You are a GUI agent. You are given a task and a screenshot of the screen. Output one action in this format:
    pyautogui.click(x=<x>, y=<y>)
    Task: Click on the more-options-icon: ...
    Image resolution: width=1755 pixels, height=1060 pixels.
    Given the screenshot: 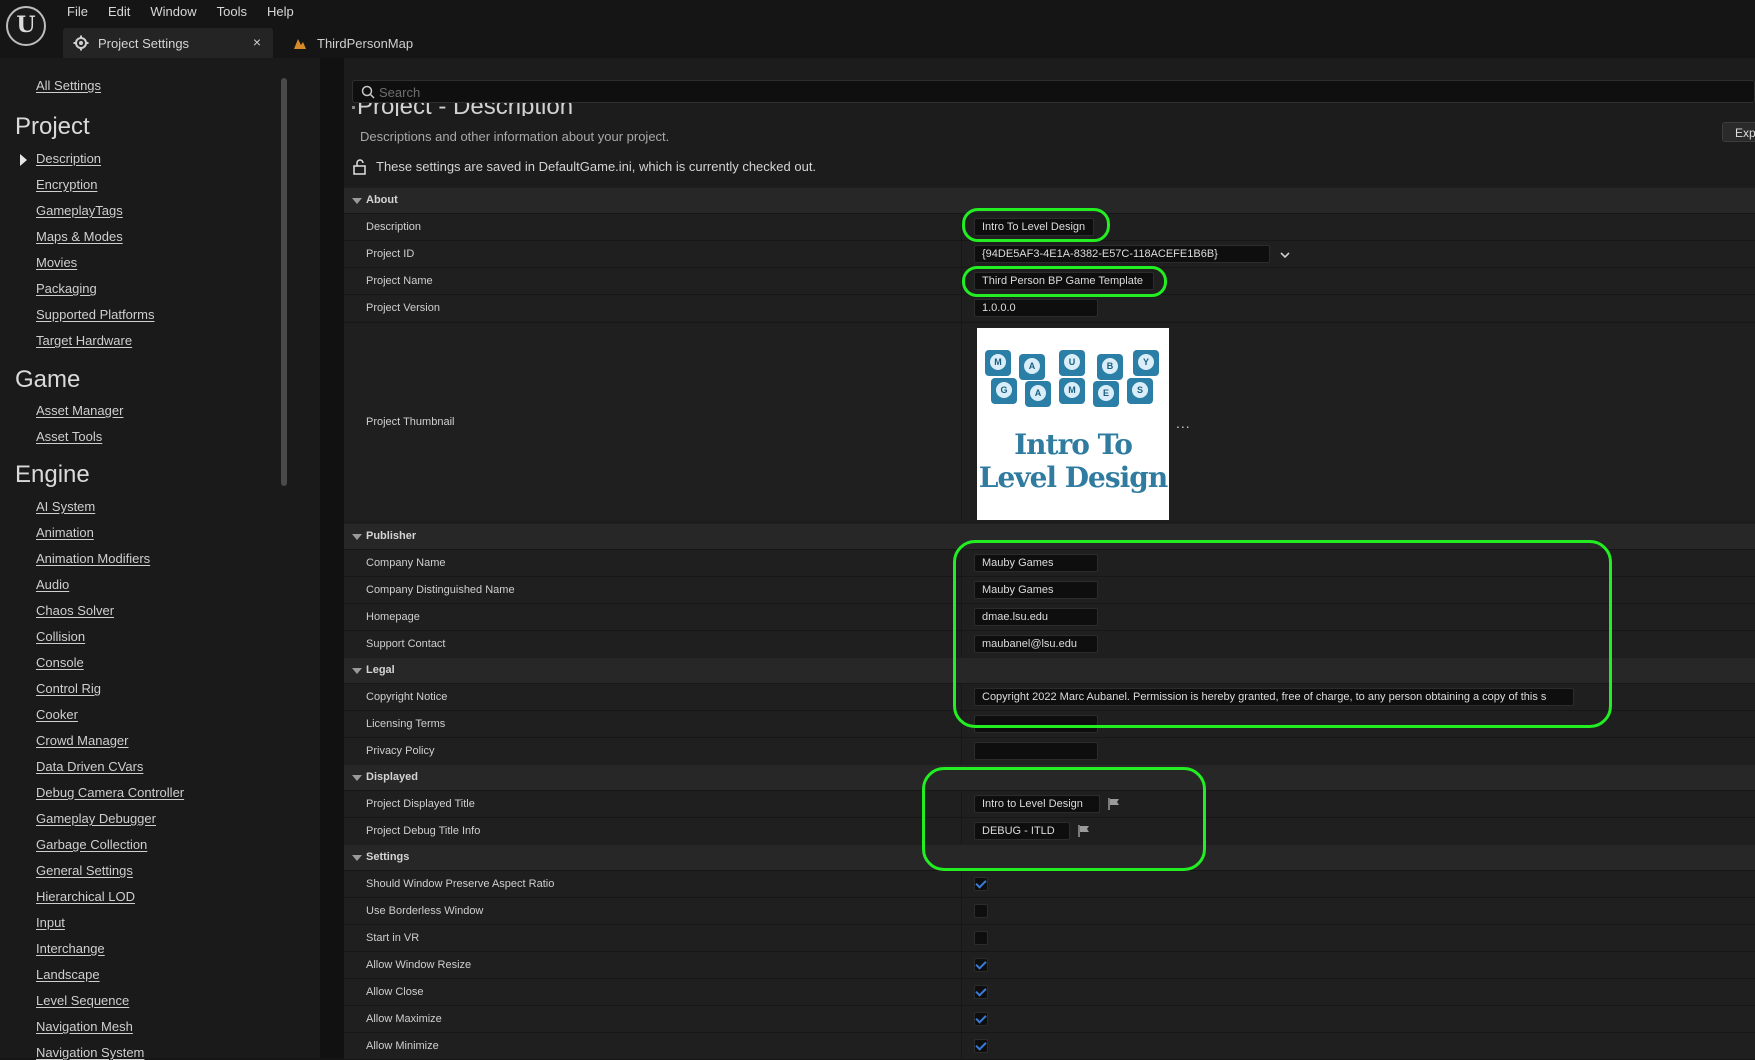 What is the action you would take?
    pyautogui.click(x=1183, y=423)
    